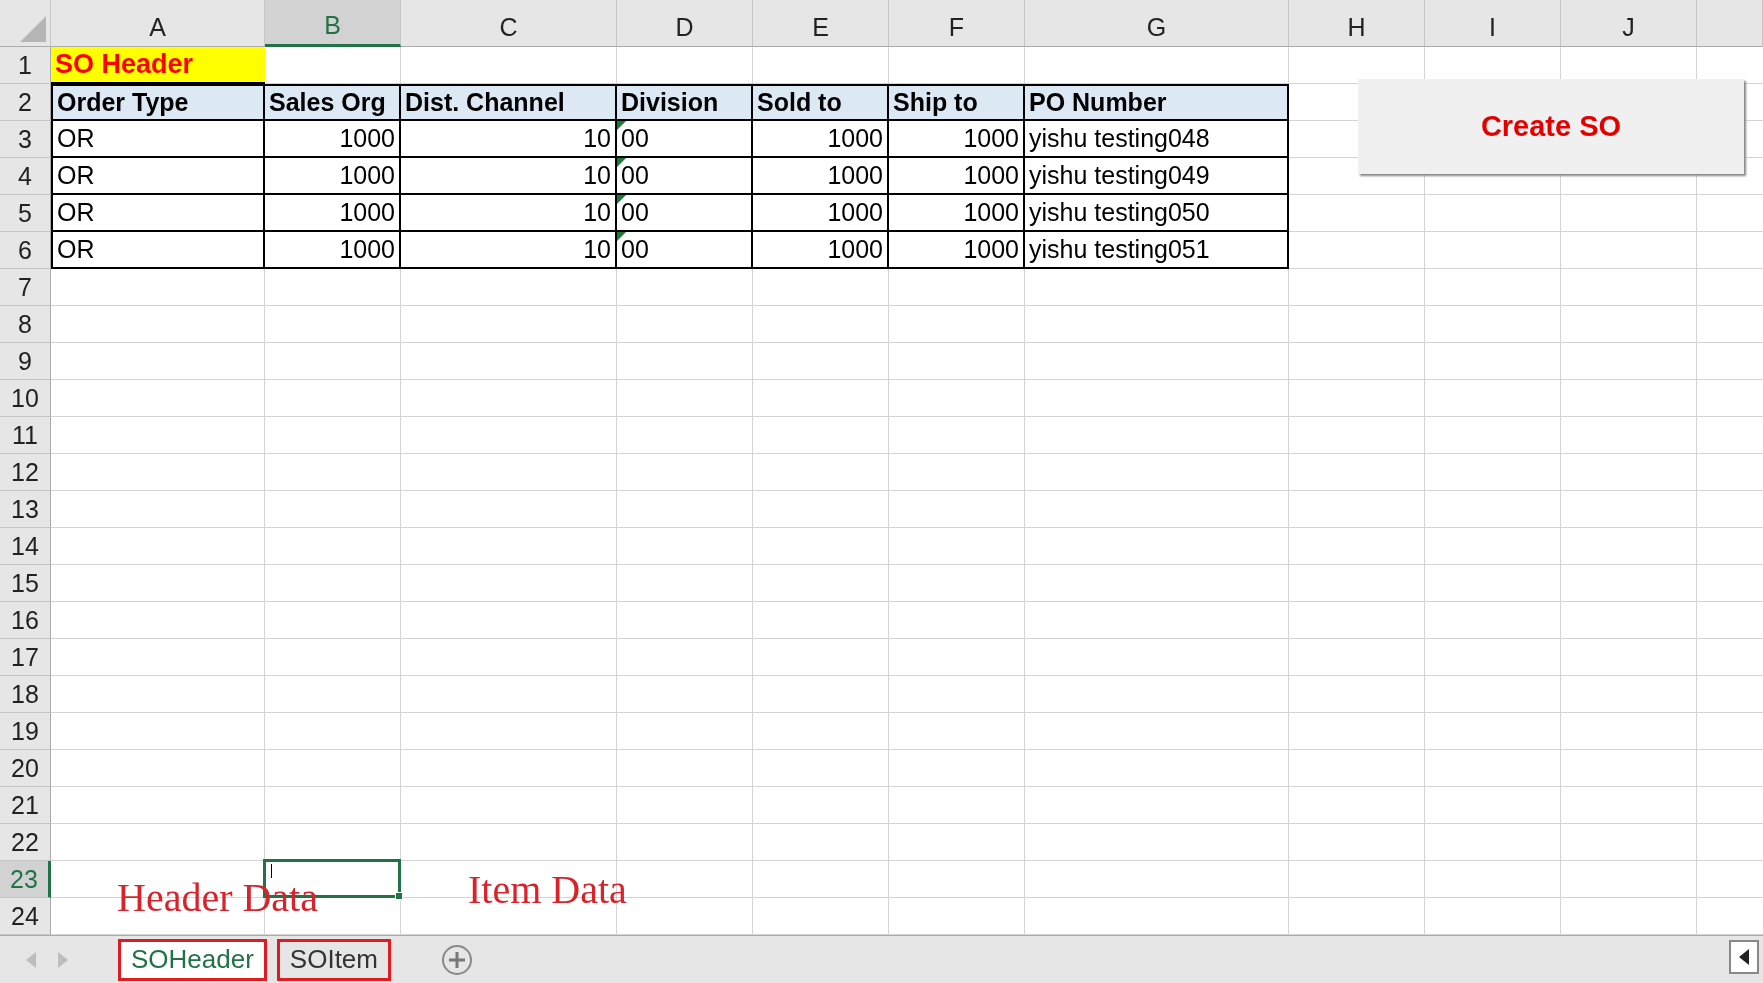 The width and height of the screenshot is (1763, 983). I want to click on row-header: 6, so click(25, 250).